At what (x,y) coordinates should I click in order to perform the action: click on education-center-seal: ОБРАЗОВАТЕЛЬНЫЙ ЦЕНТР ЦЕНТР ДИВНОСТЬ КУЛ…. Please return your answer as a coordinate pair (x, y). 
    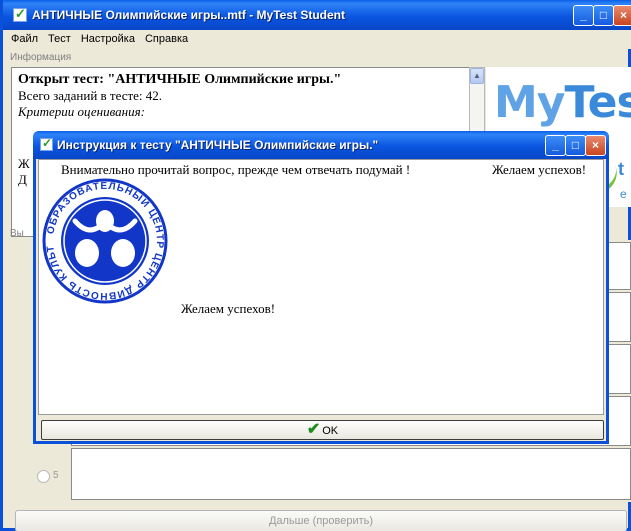
    Looking at the image, I should click on (104, 240).